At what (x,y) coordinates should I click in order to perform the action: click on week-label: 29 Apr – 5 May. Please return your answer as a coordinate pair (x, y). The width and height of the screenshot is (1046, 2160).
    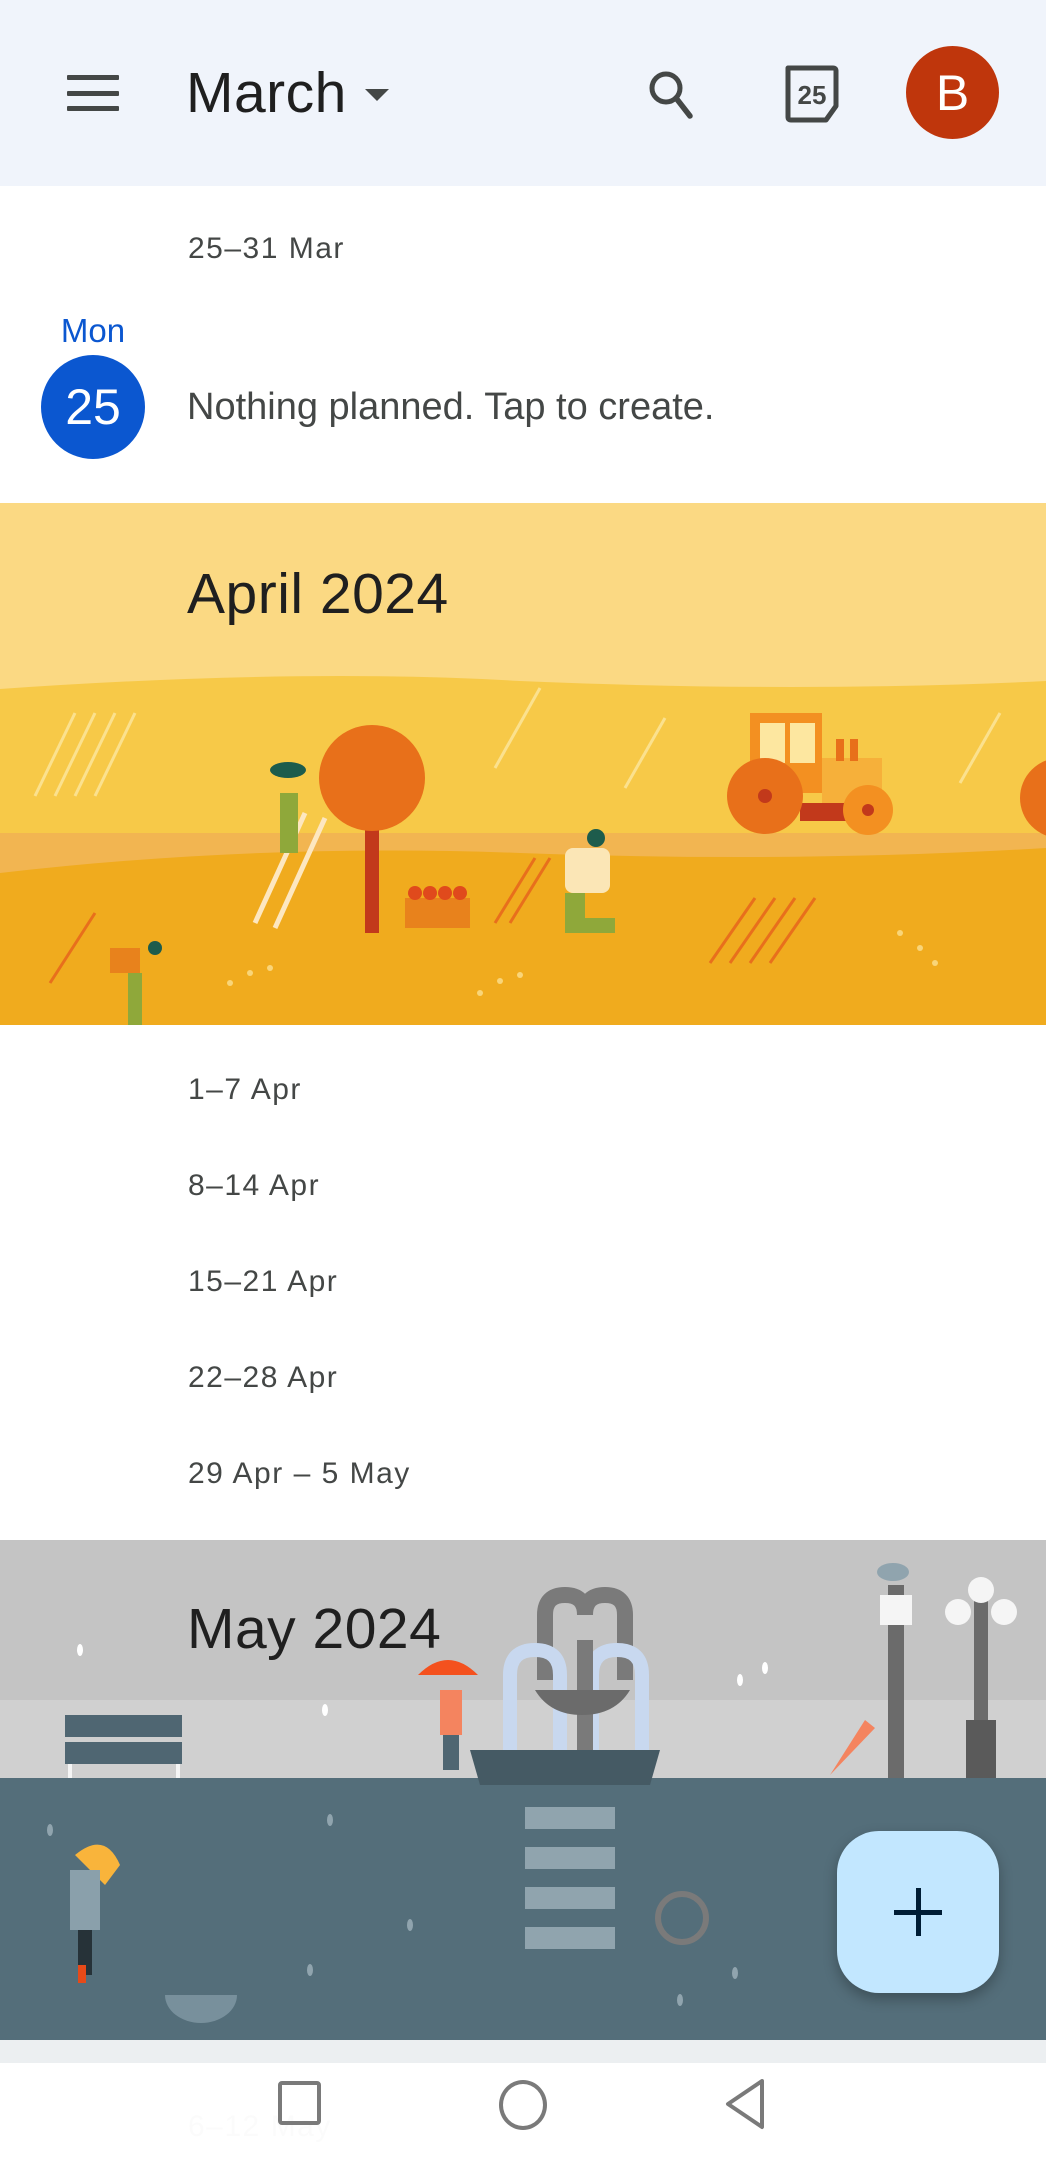
    Looking at the image, I should click on (299, 1474).